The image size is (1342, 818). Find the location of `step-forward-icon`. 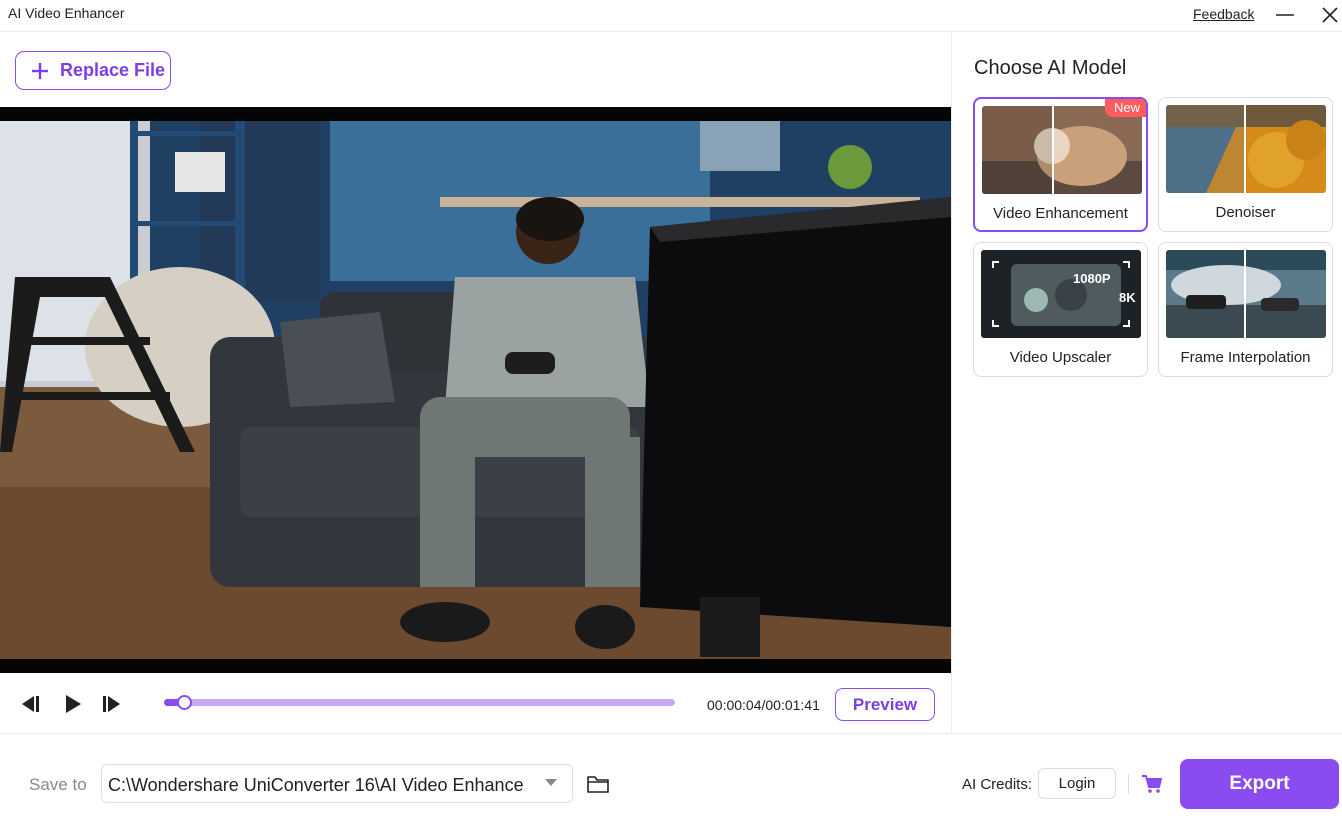

step-forward-icon is located at coordinates (111, 704).